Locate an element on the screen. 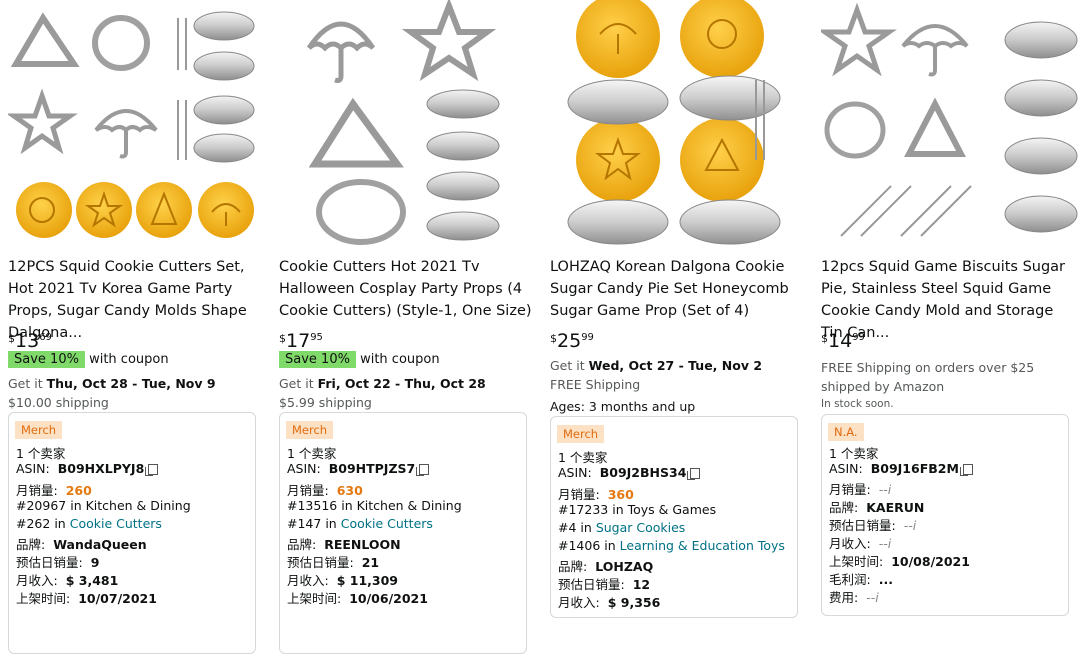 The image size is (1080, 654). revenue-row: 月收入: $ 11,309 is located at coordinates (342, 579).